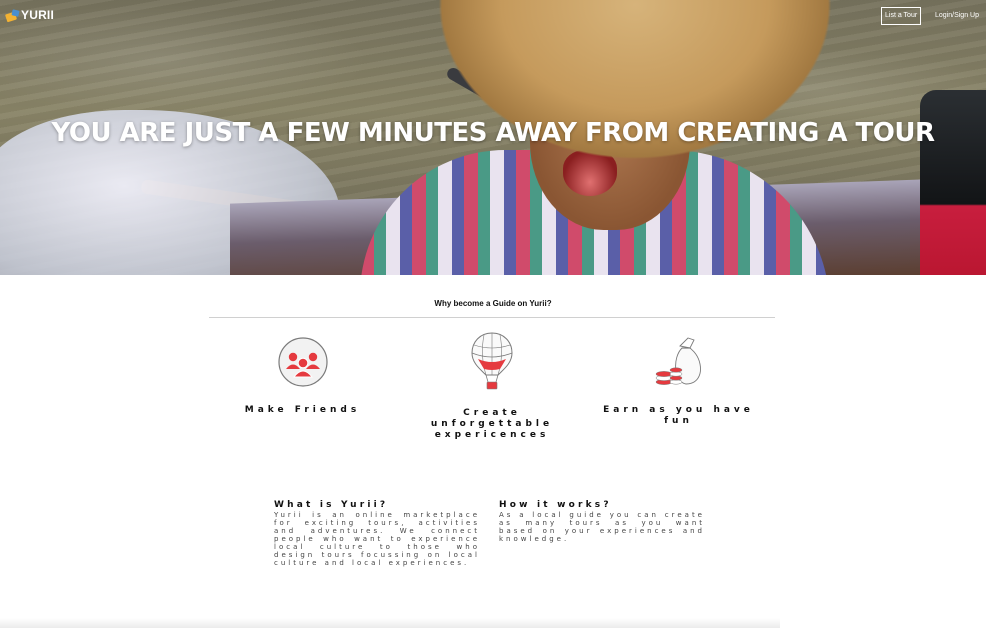 The image size is (986, 628). I want to click on hot-air-balloon-icon, so click(492, 361).